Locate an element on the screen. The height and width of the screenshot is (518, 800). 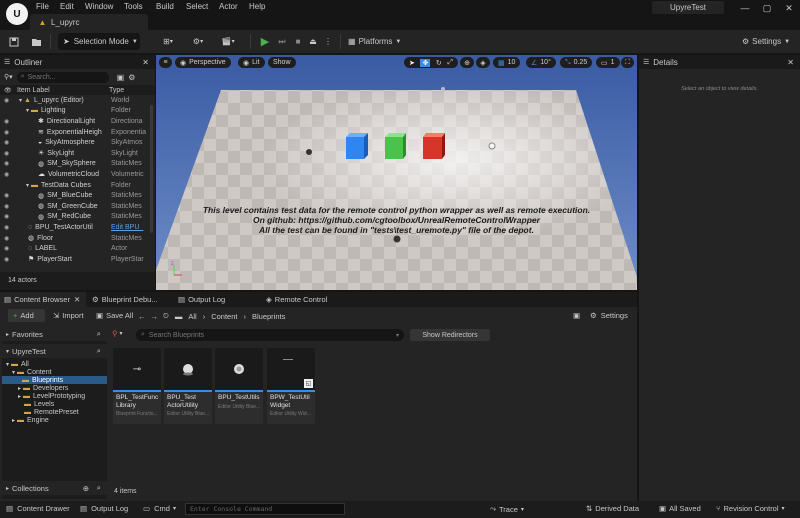
perspective-button: ◉ Perspective is located at coordinates (203, 62).